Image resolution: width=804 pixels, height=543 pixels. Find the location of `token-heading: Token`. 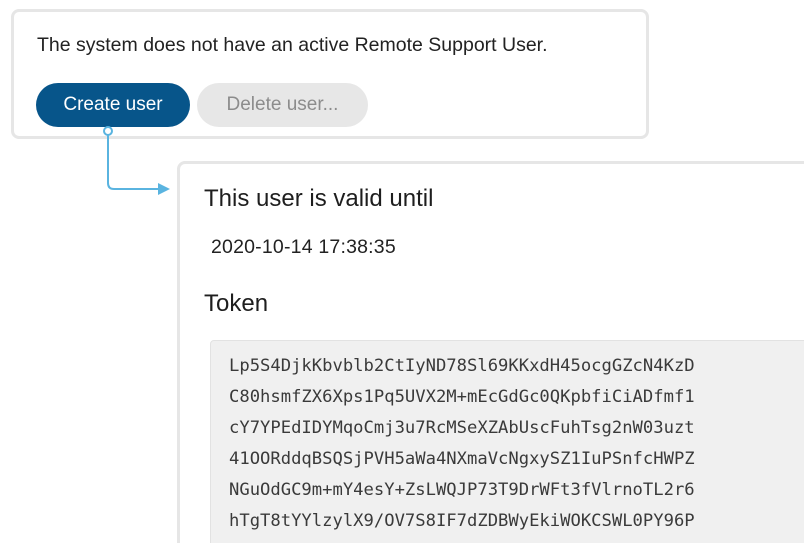

token-heading: Token is located at coordinates (236, 303).